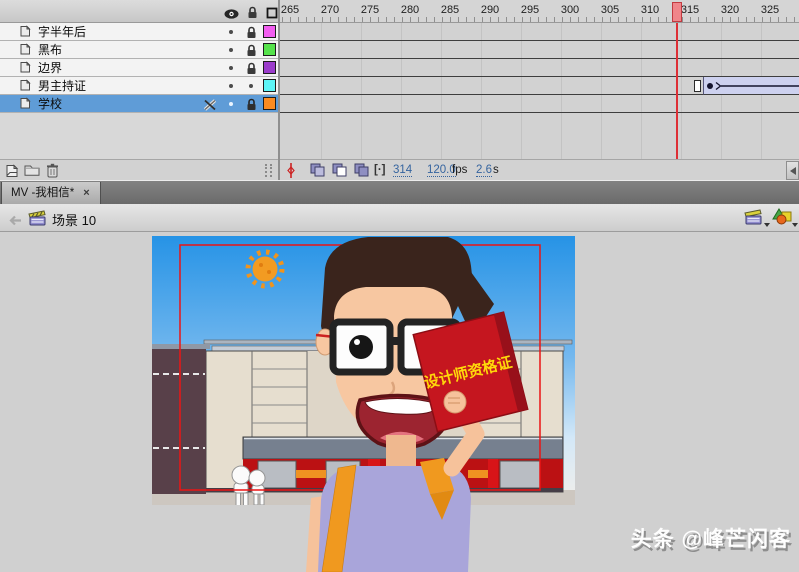  Describe the element at coordinates (710, 539) in the screenshot. I see `watermark-text: 头条 @峰芒闪客` at that location.